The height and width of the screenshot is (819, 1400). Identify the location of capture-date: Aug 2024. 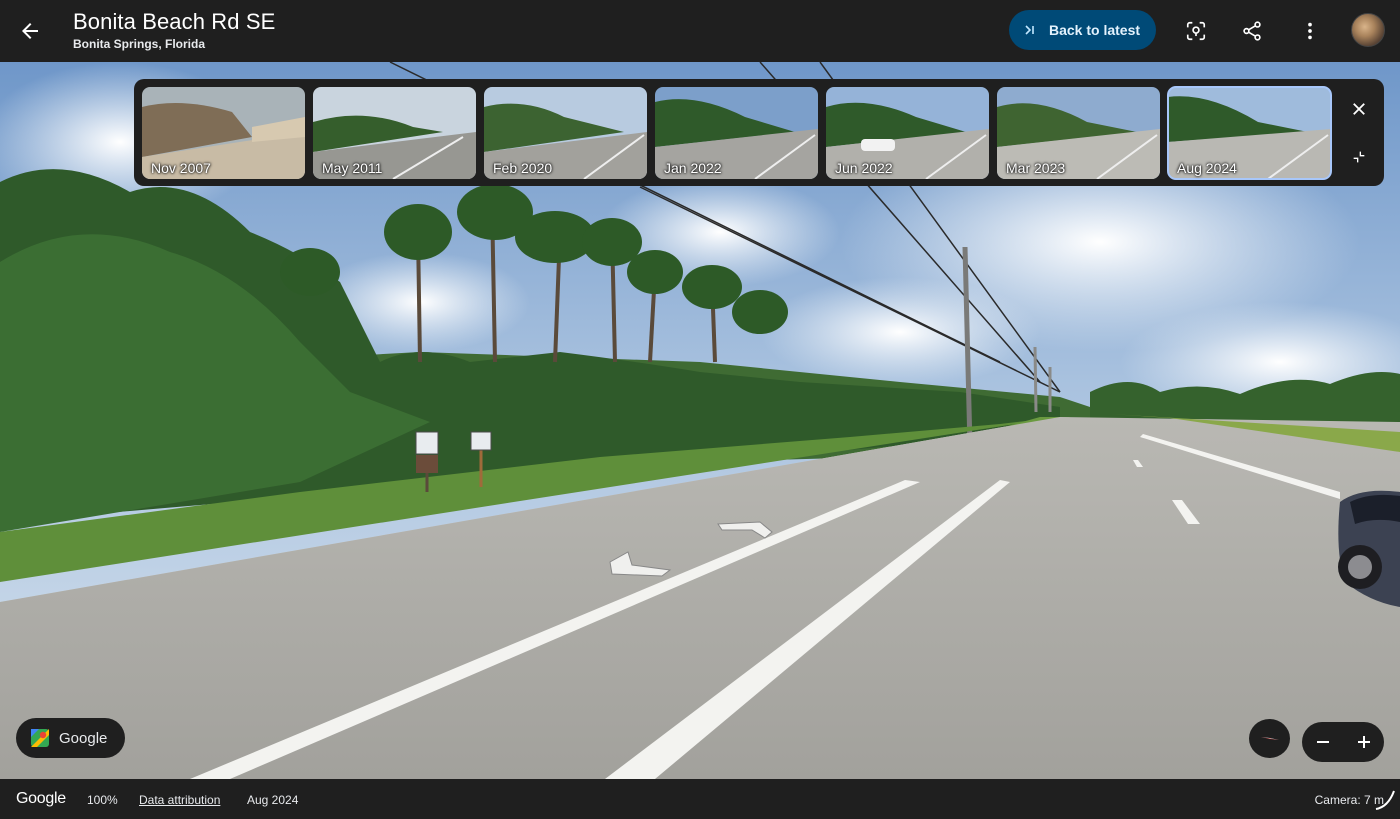
(273, 800).